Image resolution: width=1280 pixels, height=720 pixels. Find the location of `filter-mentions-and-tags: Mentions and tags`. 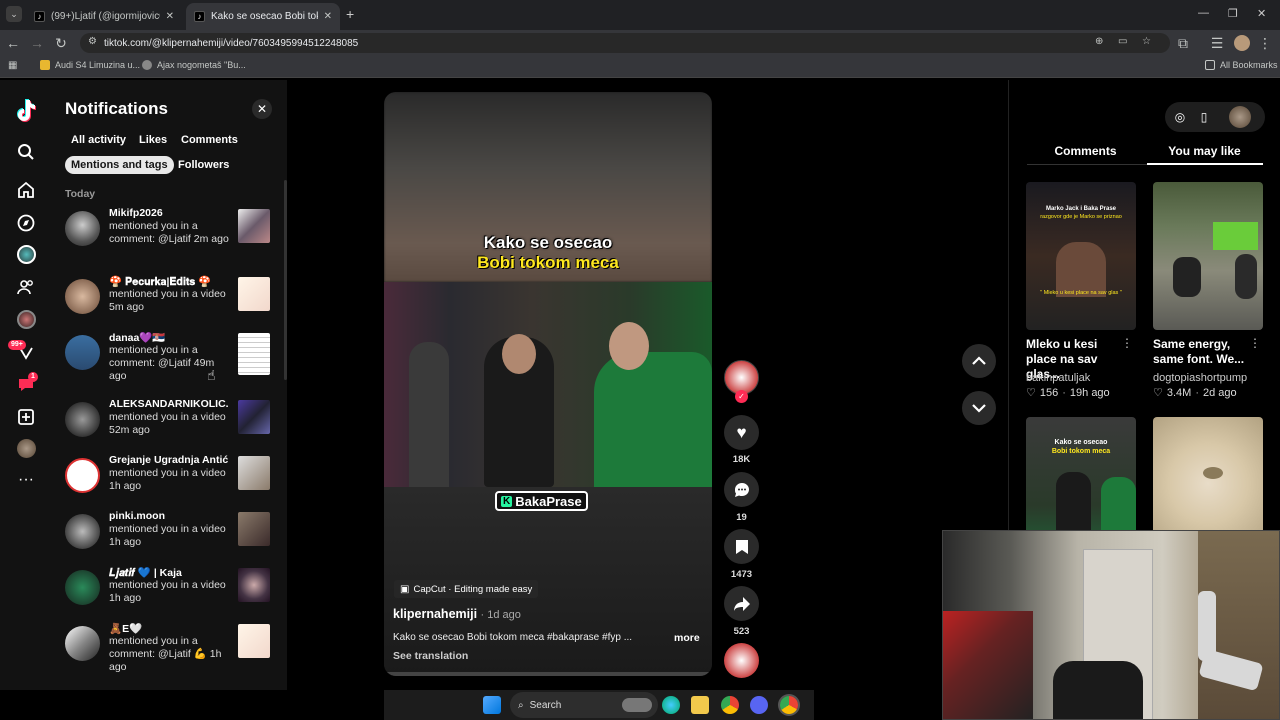

filter-mentions-and-tags: Mentions and tags is located at coordinates (119, 165).